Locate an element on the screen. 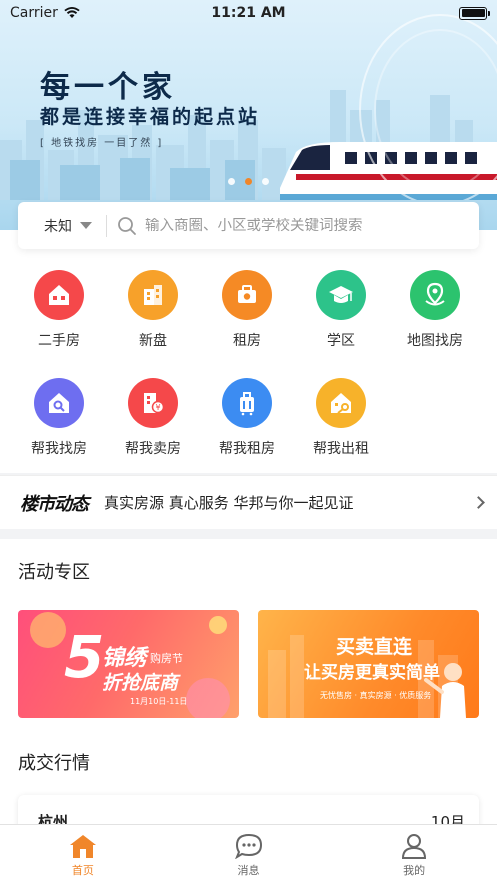  carousel-dot-active is located at coordinates (248, 181).